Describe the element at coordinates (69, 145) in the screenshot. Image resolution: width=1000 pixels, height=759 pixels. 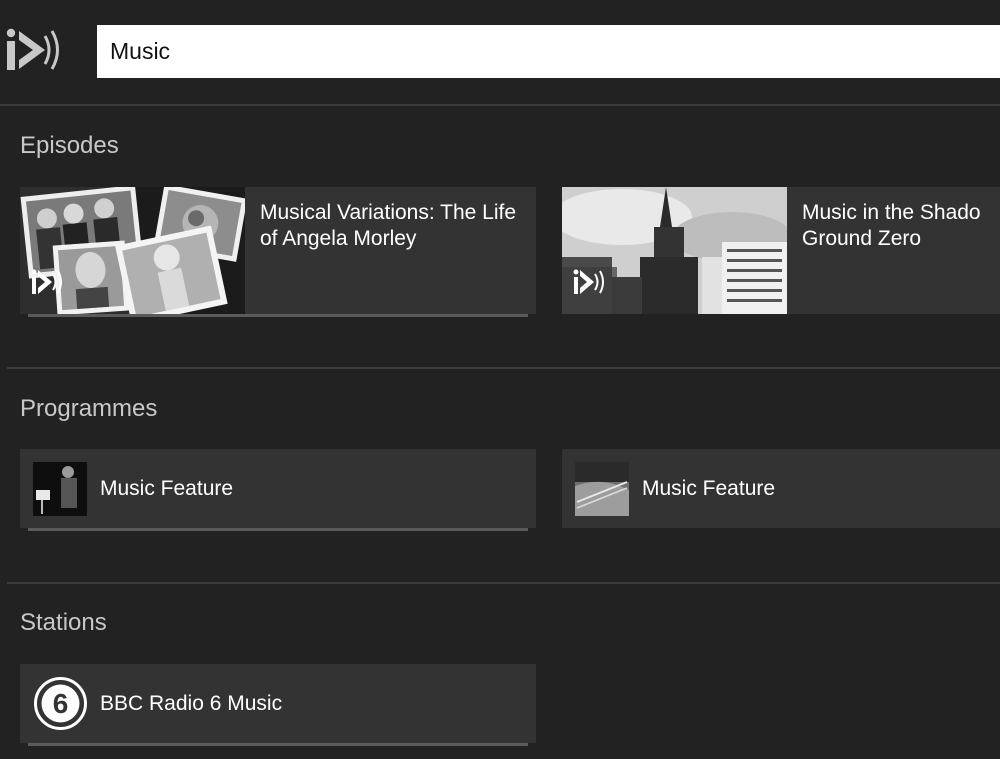
I see `section-title-episodes: Episodes` at that location.